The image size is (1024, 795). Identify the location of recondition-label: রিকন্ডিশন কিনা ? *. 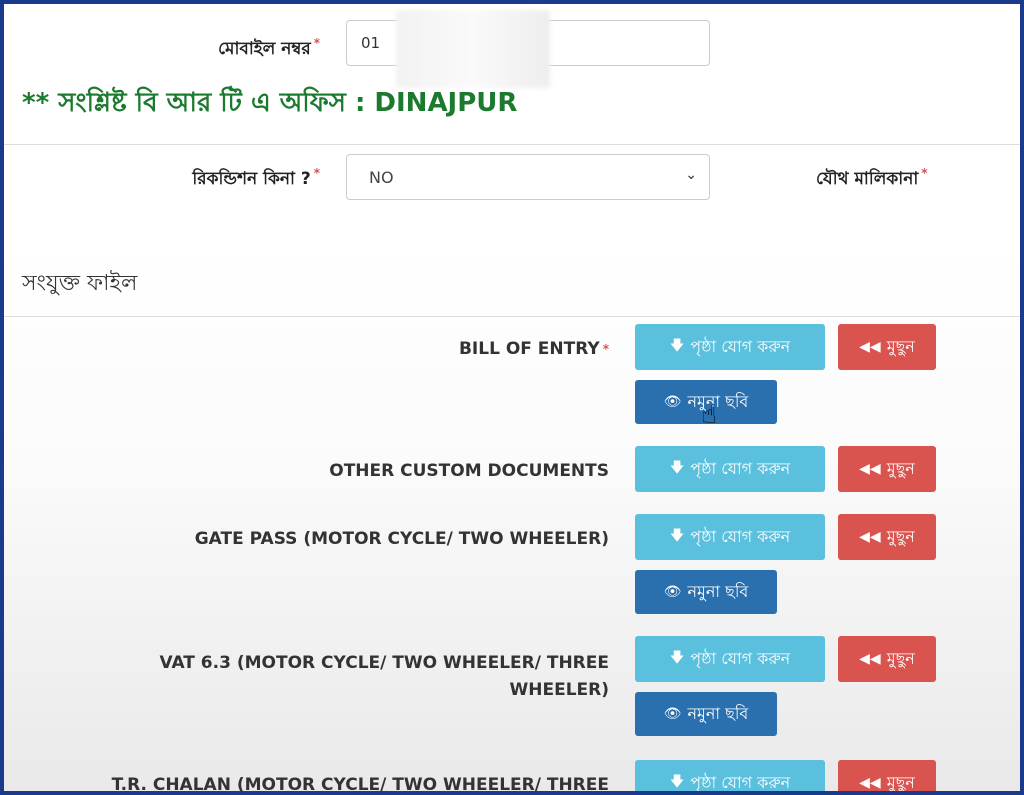
(256, 177).